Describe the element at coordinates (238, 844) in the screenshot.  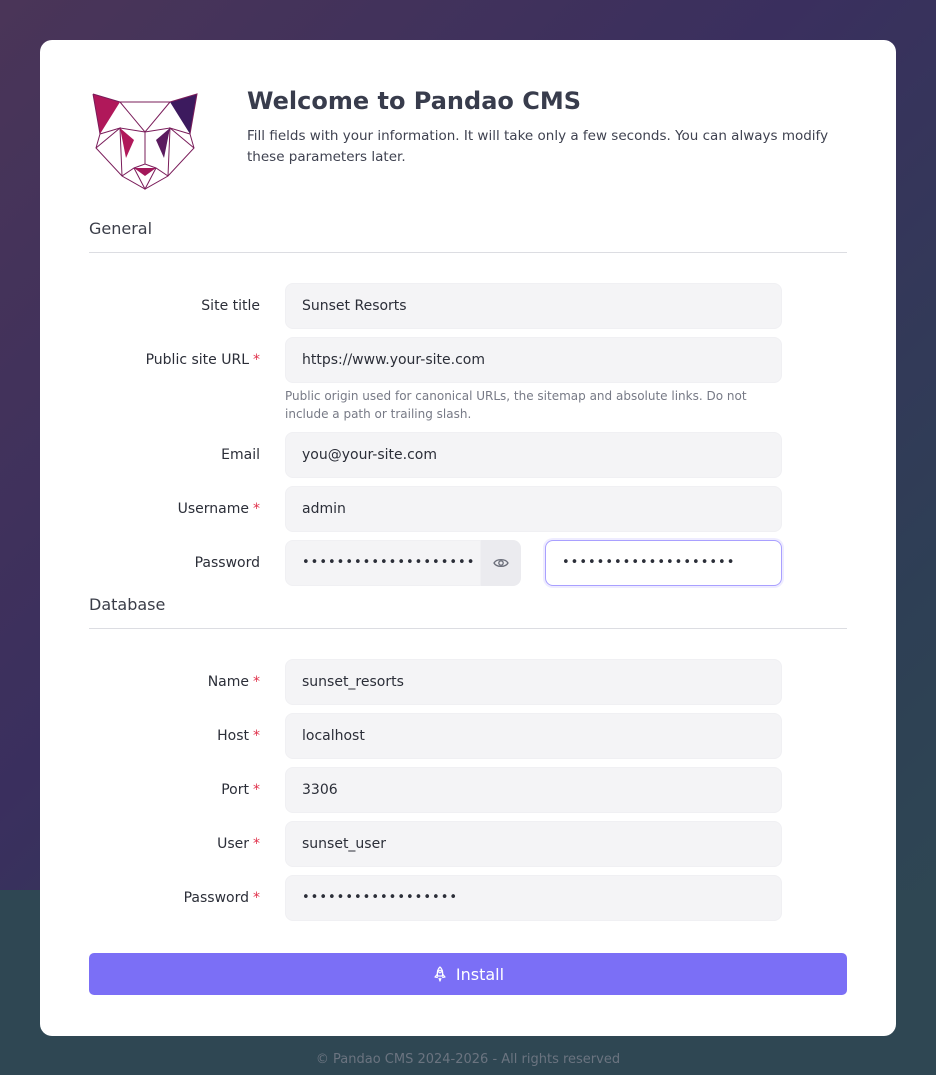
I see `db-user-label: User *` at that location.